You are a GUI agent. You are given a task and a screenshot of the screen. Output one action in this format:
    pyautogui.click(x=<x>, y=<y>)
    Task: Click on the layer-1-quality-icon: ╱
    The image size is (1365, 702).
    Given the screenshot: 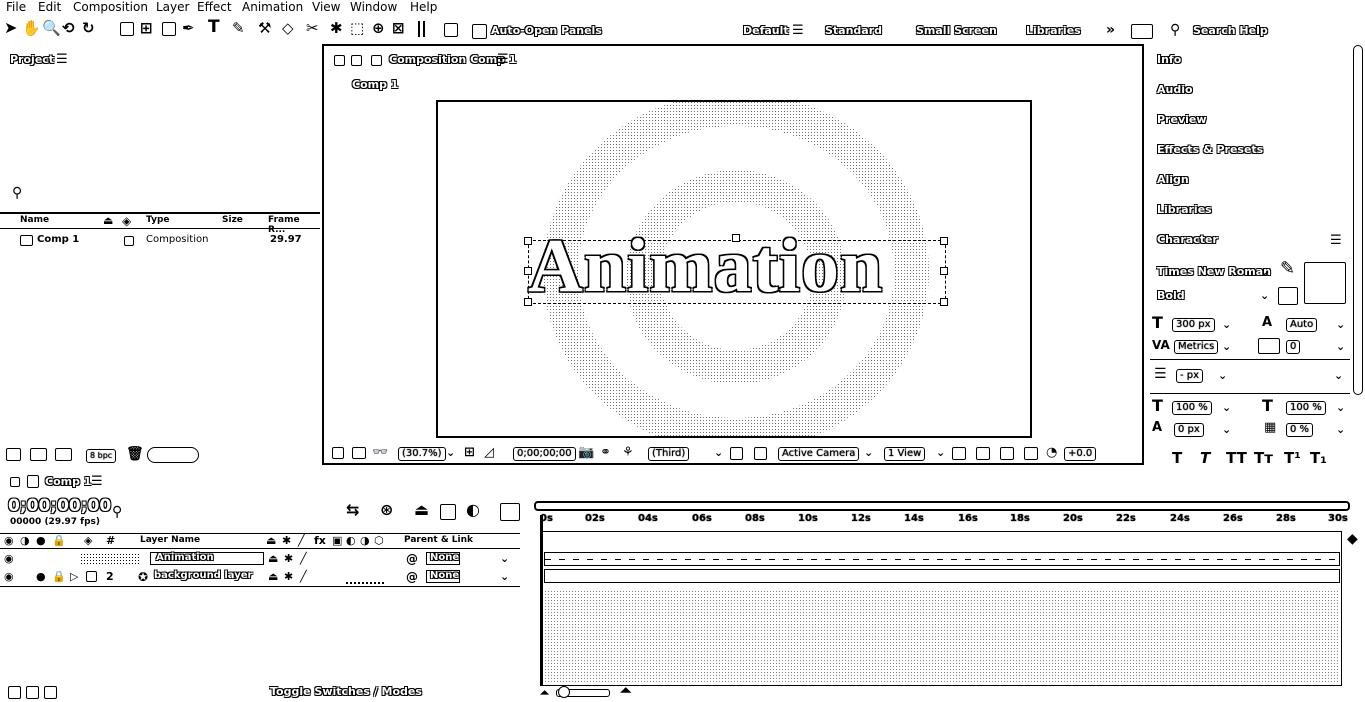 What is the action you would take?
    pyautogui.click(x=303, y=559)
    